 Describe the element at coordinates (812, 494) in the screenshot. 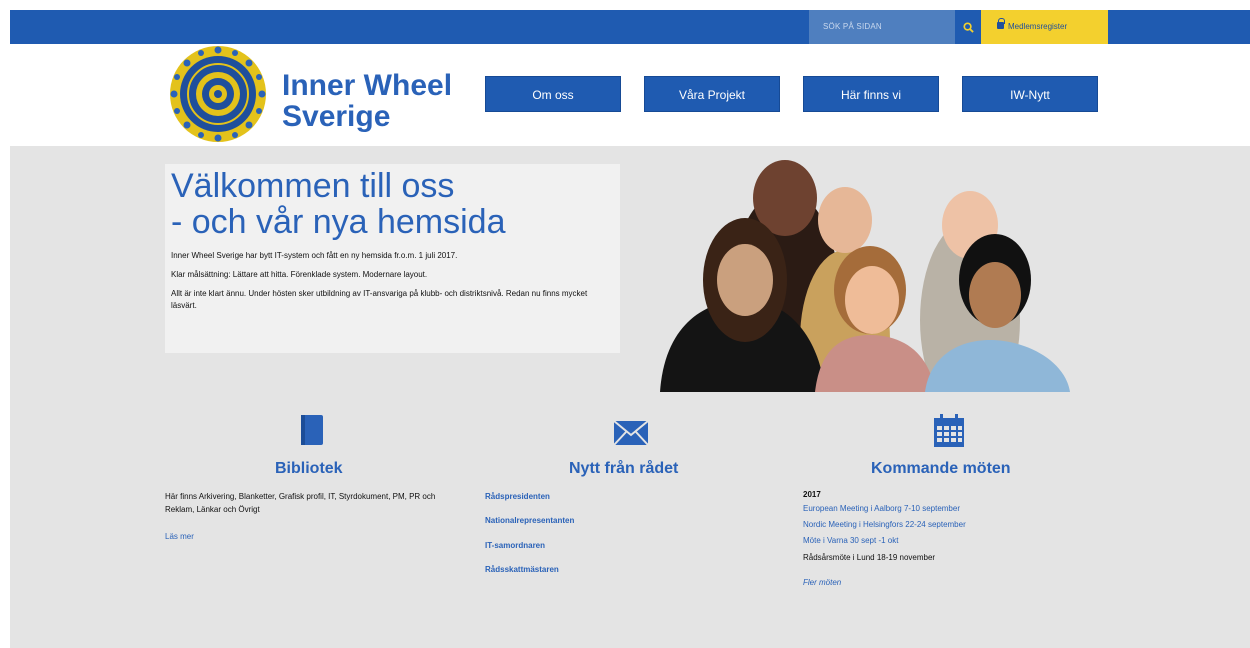

I see `meetings-year: 2017` at that location.